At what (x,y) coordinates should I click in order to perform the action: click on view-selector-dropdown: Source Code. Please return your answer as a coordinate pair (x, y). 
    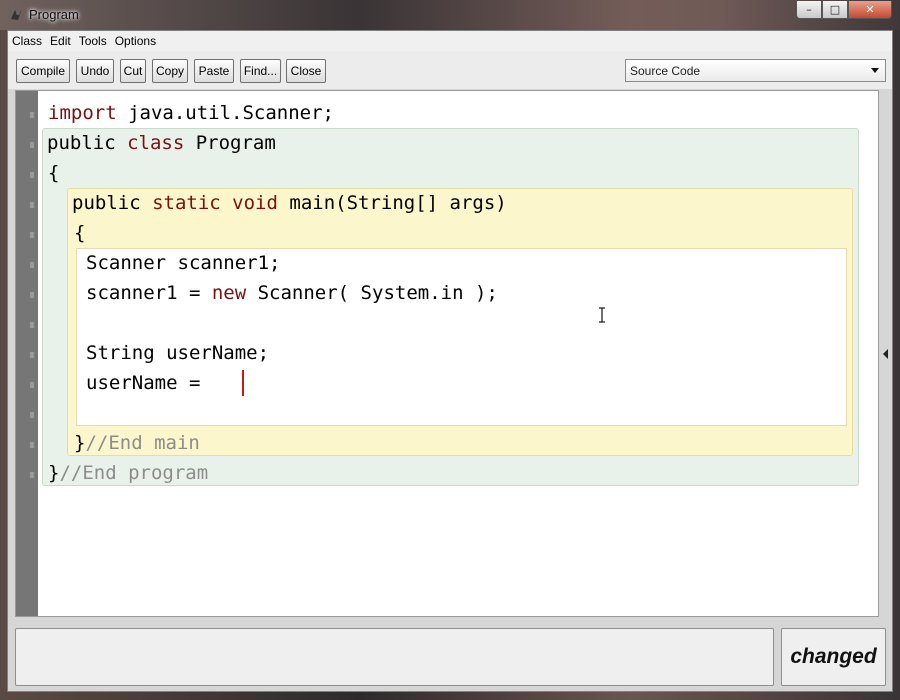
    Looking at the image, I should click on (755, 70).